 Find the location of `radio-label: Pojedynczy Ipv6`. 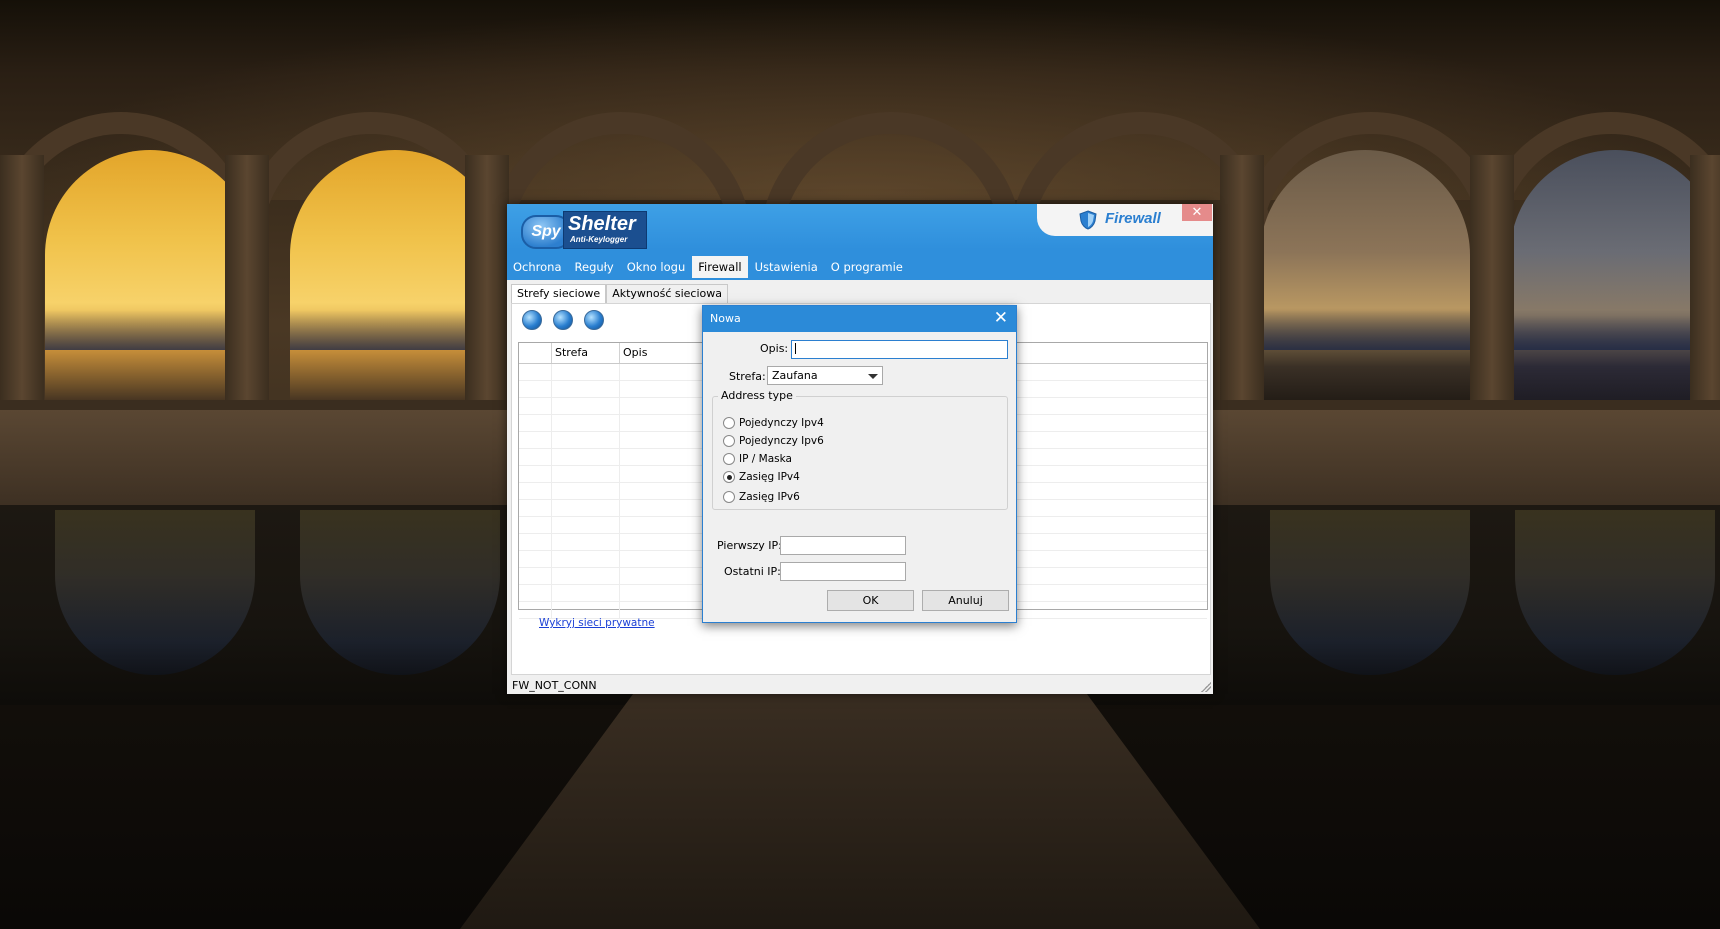

radio-label: Pojedynczy Ipv6 is located at coordinates (781, 441).